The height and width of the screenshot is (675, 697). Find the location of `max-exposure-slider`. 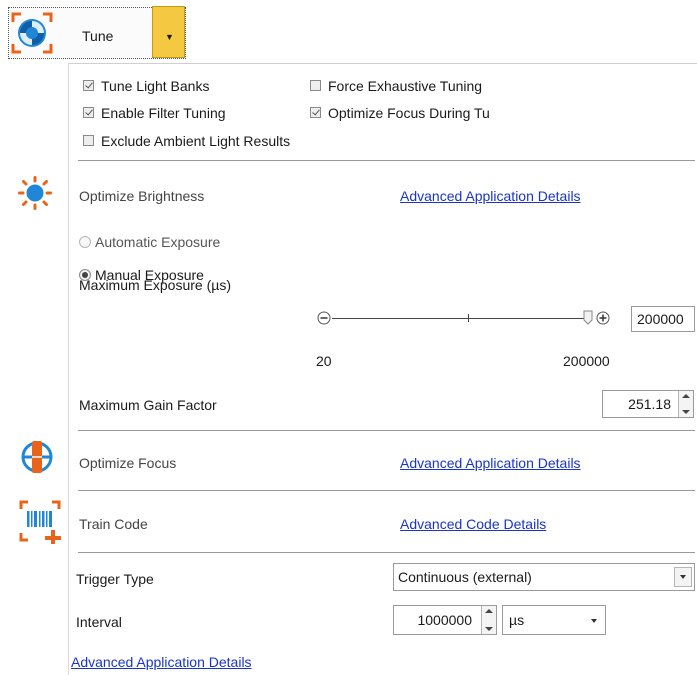

max-exposure-slider is located at coordinates (467, 319).